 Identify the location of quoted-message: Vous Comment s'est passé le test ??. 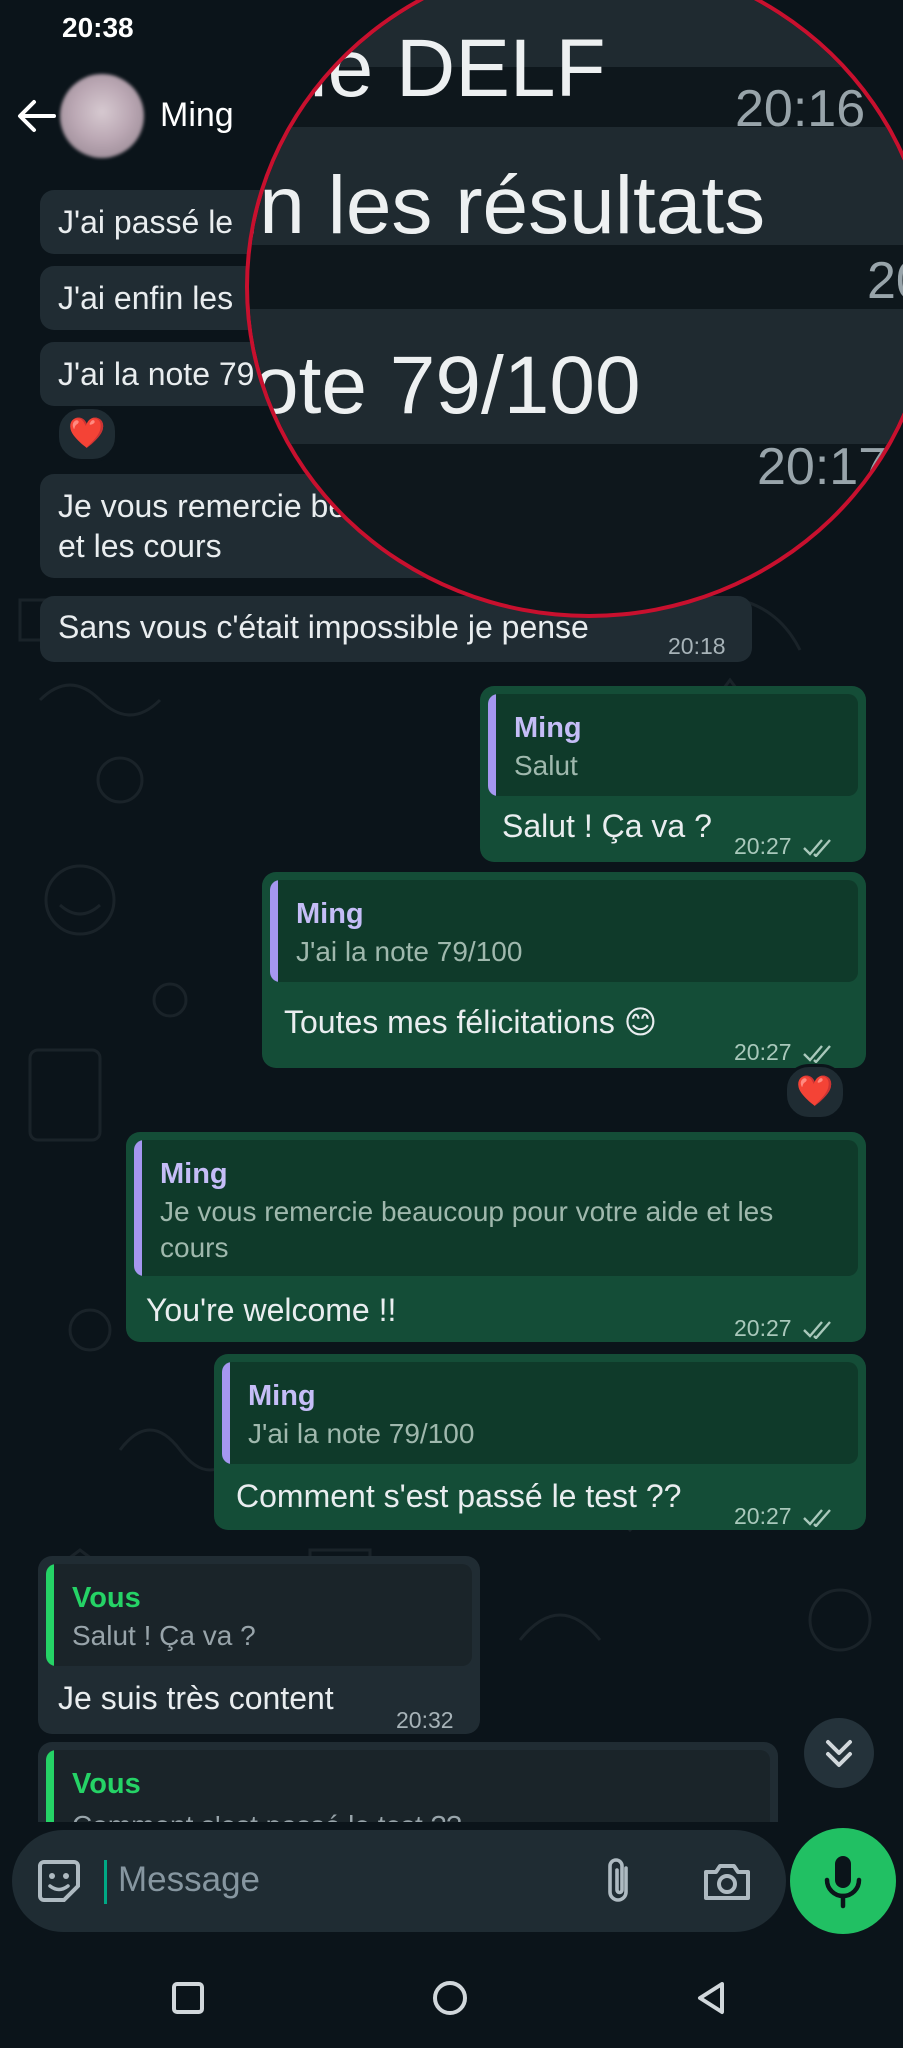
(408, 1786).